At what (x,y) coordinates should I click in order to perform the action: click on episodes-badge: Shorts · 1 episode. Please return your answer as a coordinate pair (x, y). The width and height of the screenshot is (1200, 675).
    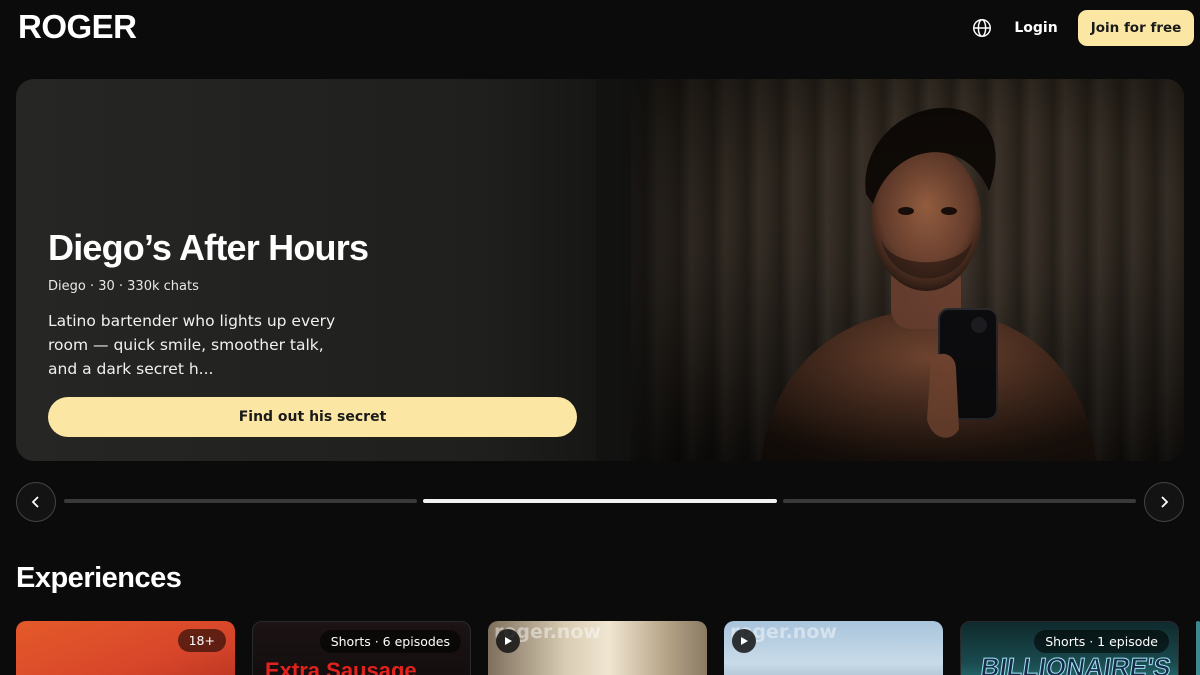
    Looking at the image, I should click on (1101, 641).